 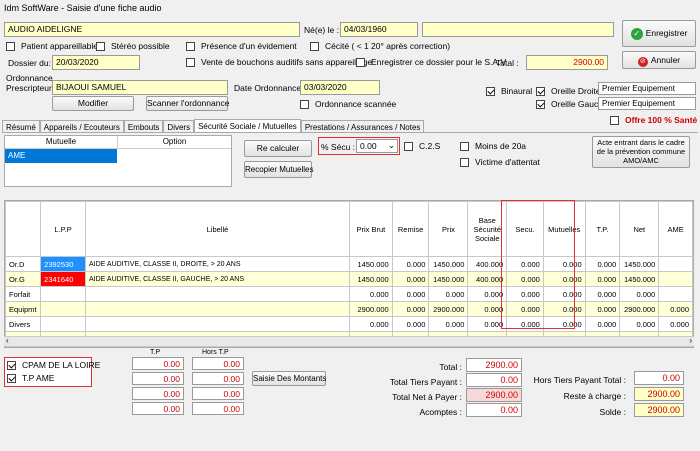 What do you see at coordinates (675, 264) in the screenshot?
I see `ame-cell` at bounding box center [675, 264].